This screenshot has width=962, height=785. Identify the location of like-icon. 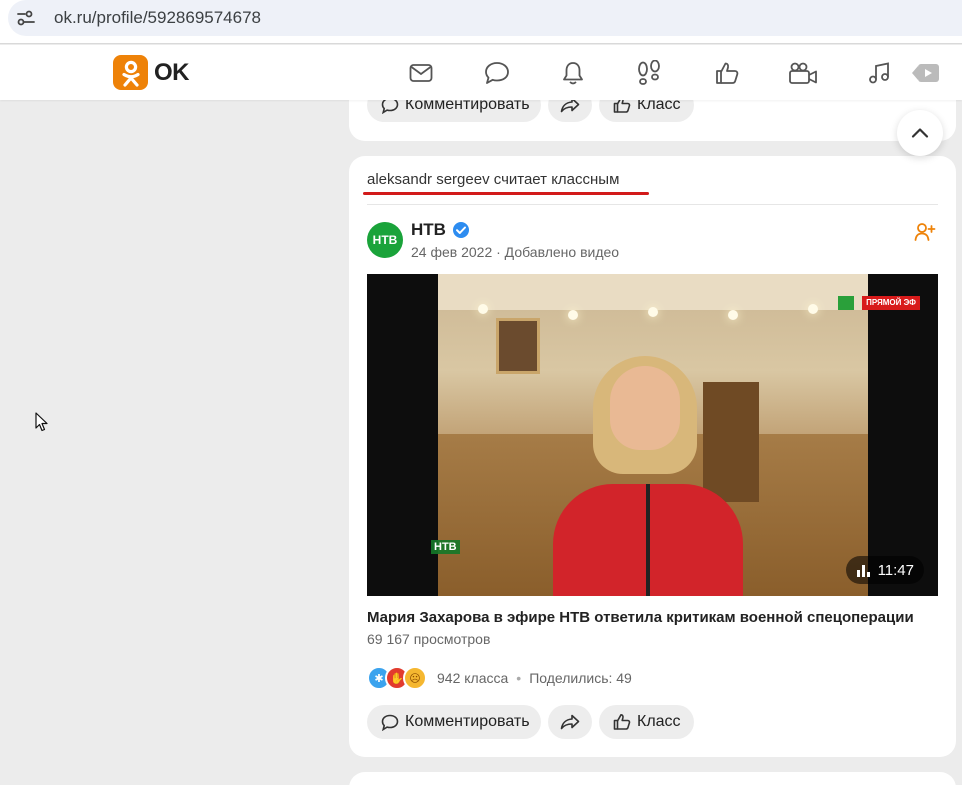
(622, 722).